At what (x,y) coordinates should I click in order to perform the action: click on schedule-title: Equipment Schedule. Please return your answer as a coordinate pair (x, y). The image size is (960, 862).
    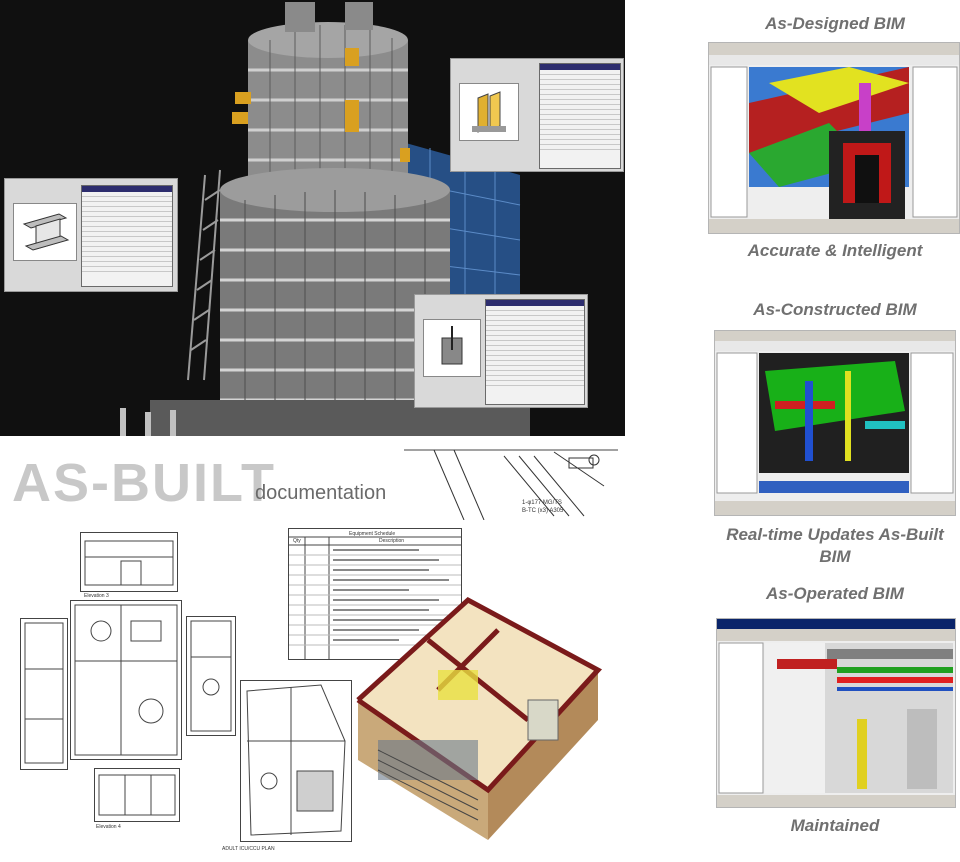
    Looking at the image, I should click on (372, 534).